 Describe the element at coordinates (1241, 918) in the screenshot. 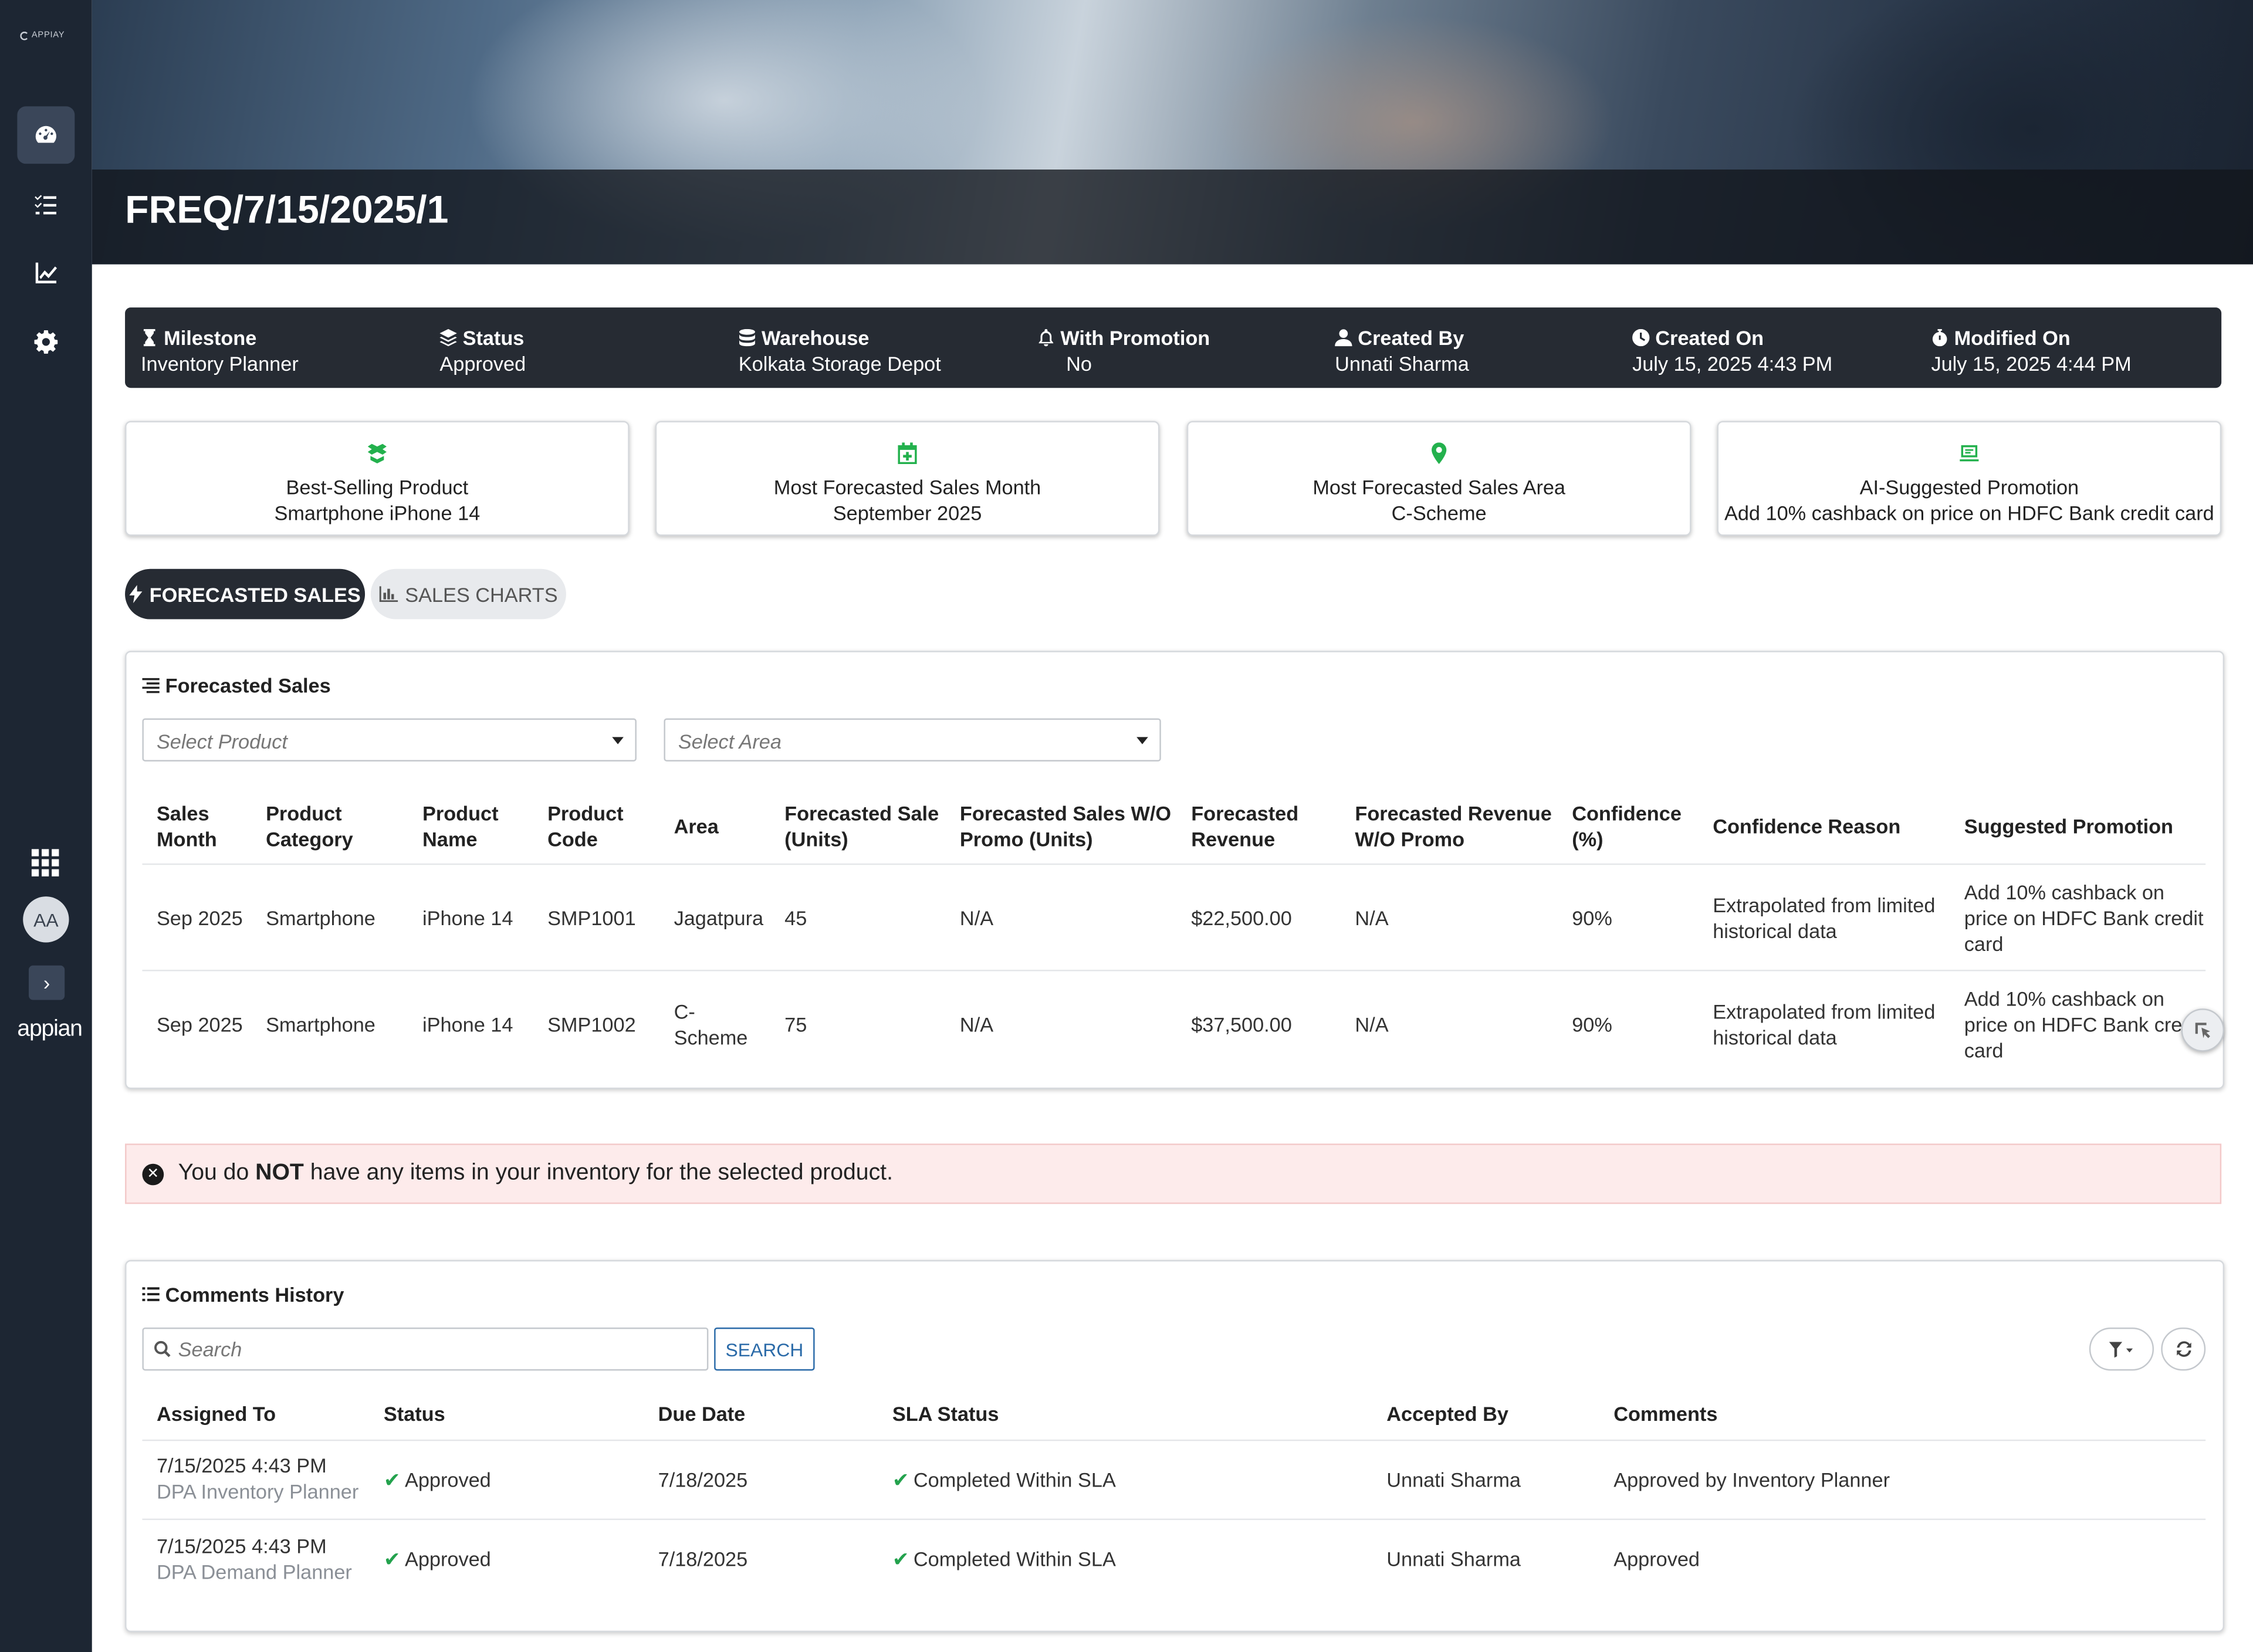

I see `cell-forecasted-revenue: $22,500.00` at that location.